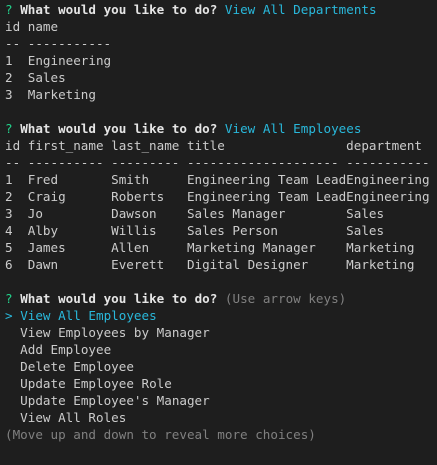  I want to click on column-header-first-name: first_name, so click(65, 145).